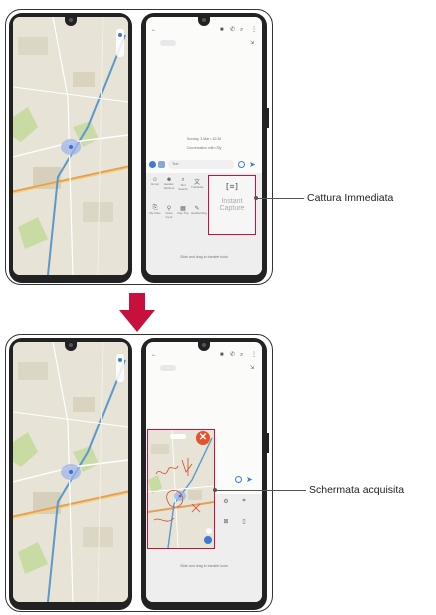  What do you see at coordinates (203, 438) in the screenshot?
I see `close-icon: ✕` at bounding box center [203, 438].